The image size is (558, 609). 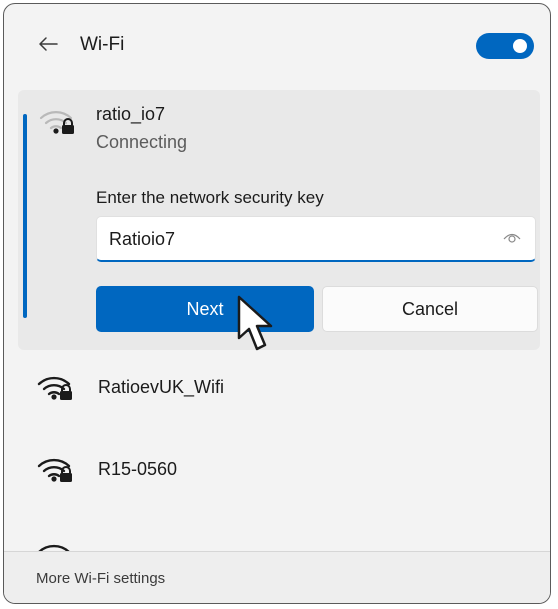 I want to click on network-name: RatioevUK_Wifi, so click(x=161, y=387).